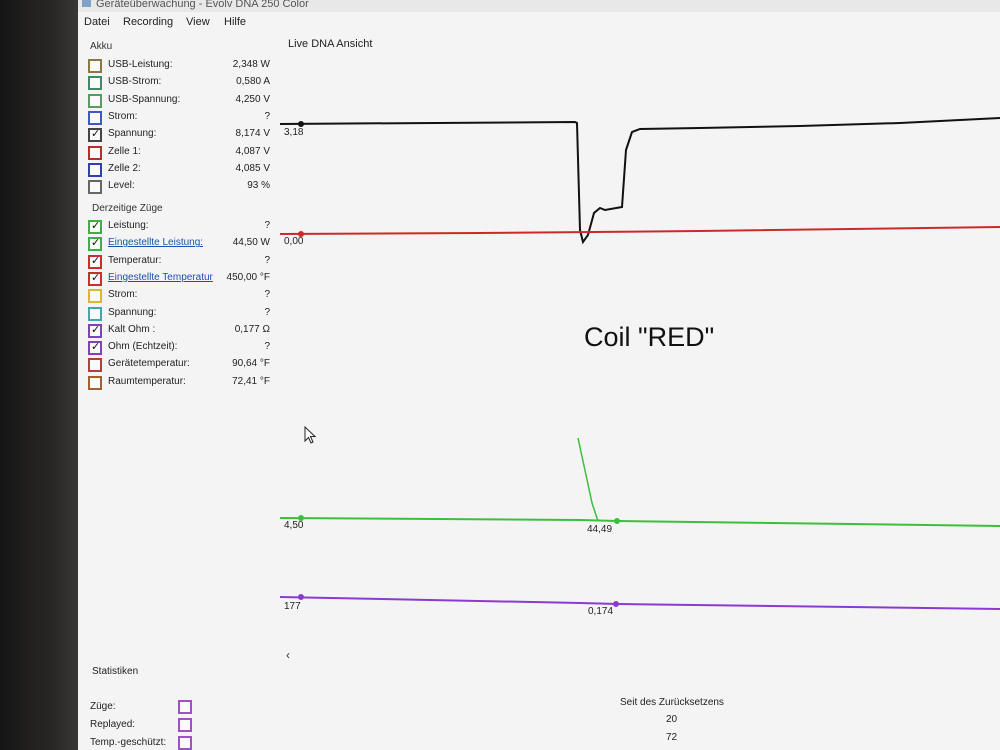 Image resolution: width=1000 pixels, height=750 pixels. I want to click on zuege-section-title: Derzeitige Züge, so click(127, 208).